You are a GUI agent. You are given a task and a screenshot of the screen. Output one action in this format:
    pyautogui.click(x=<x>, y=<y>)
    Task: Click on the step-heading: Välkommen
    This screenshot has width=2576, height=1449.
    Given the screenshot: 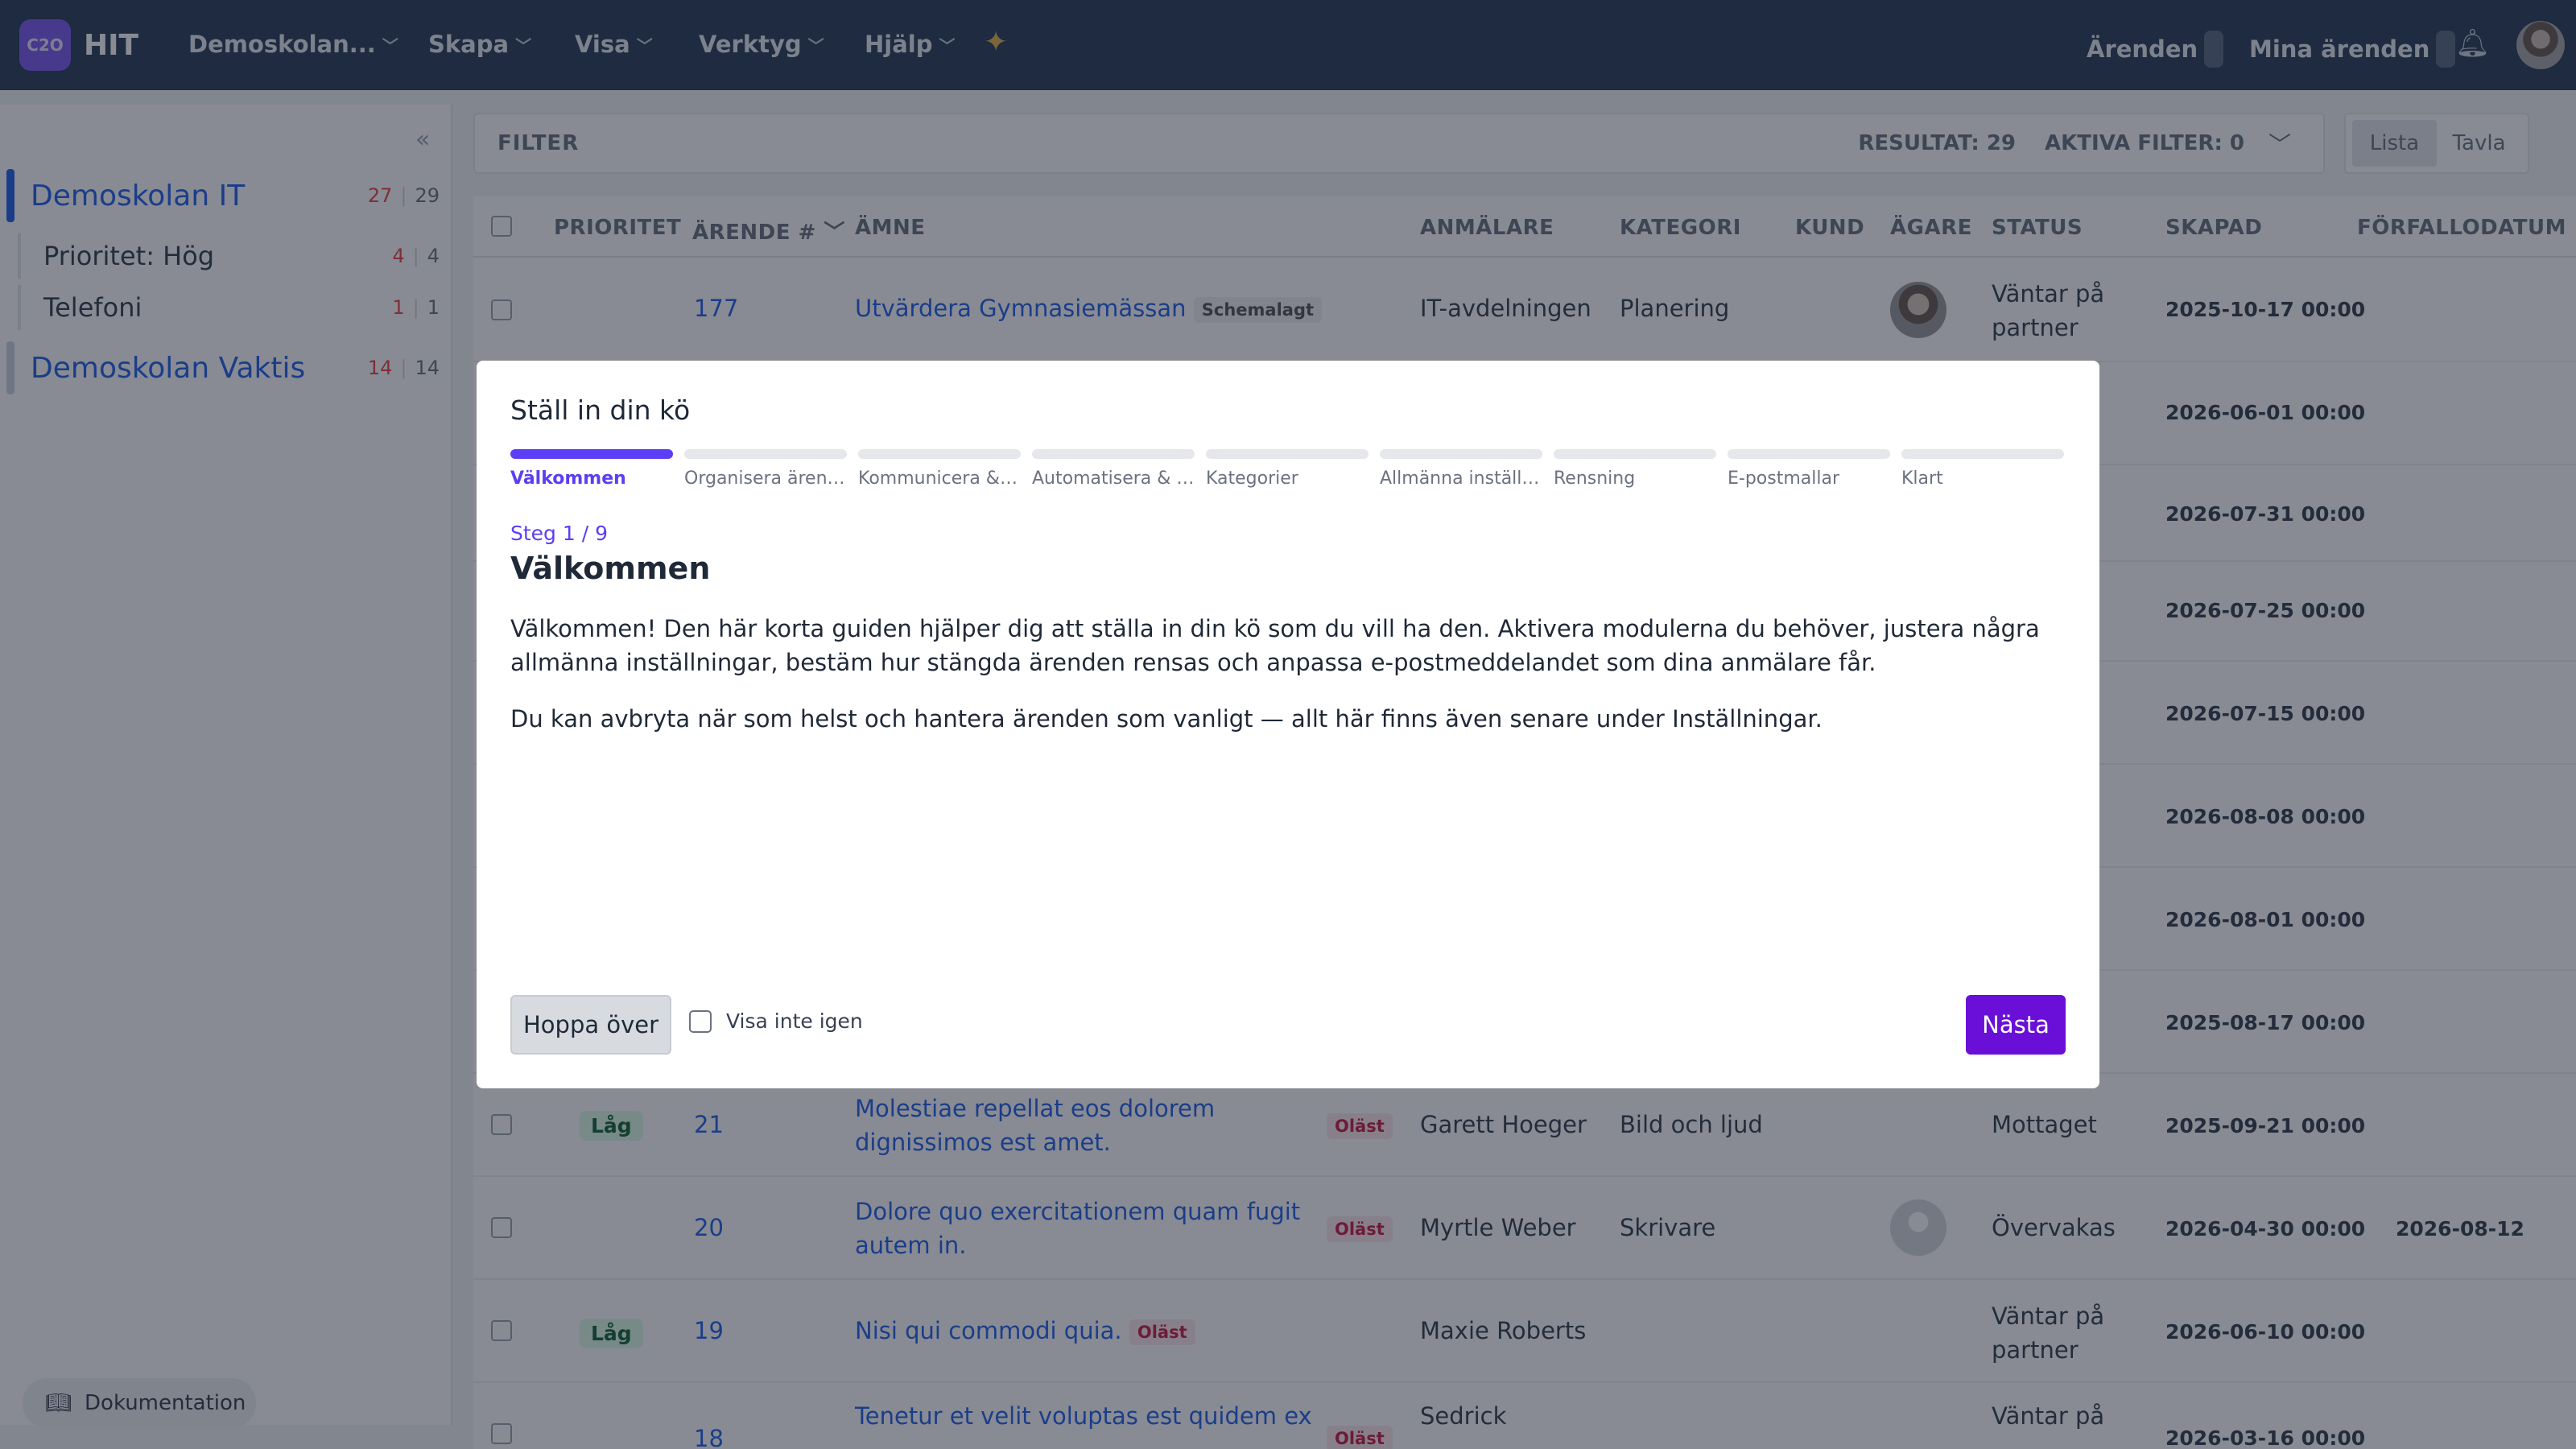 What is the action you would take?
    pyautogui.click(x=610, y=568)
    